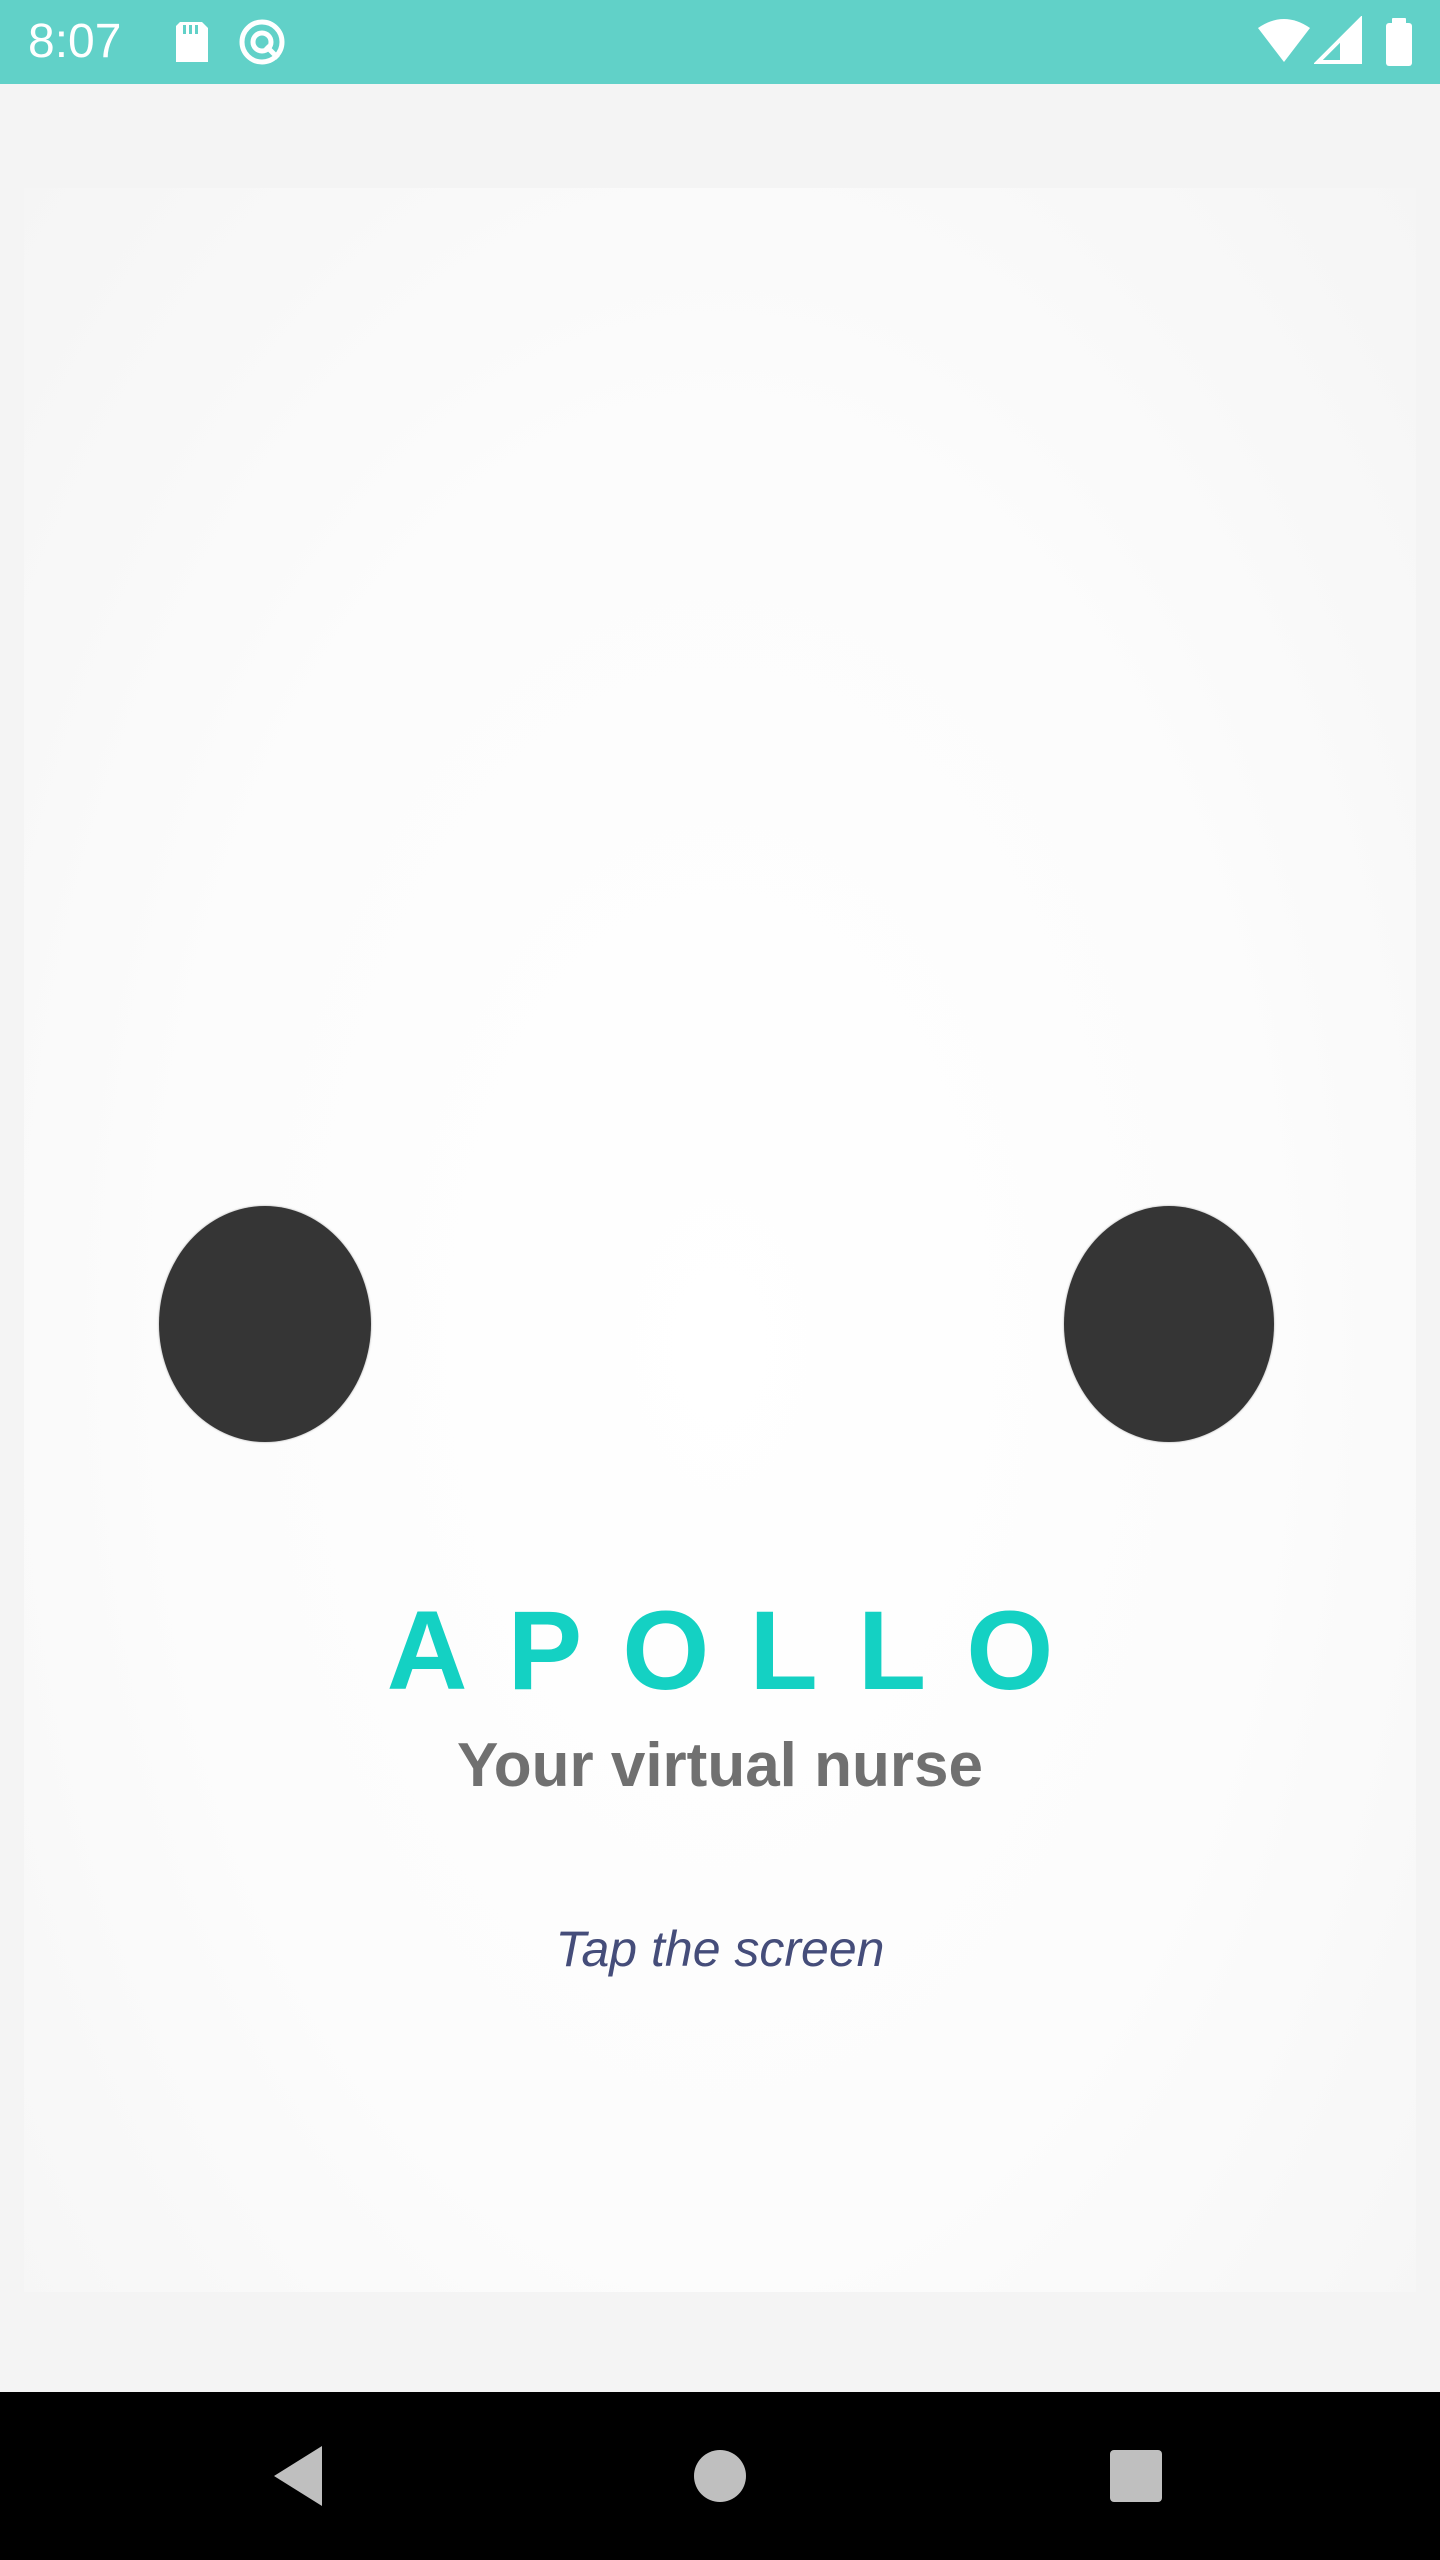 The image size is (1440, 2560). I want to click on navigation-bar, so click(720, 2476).